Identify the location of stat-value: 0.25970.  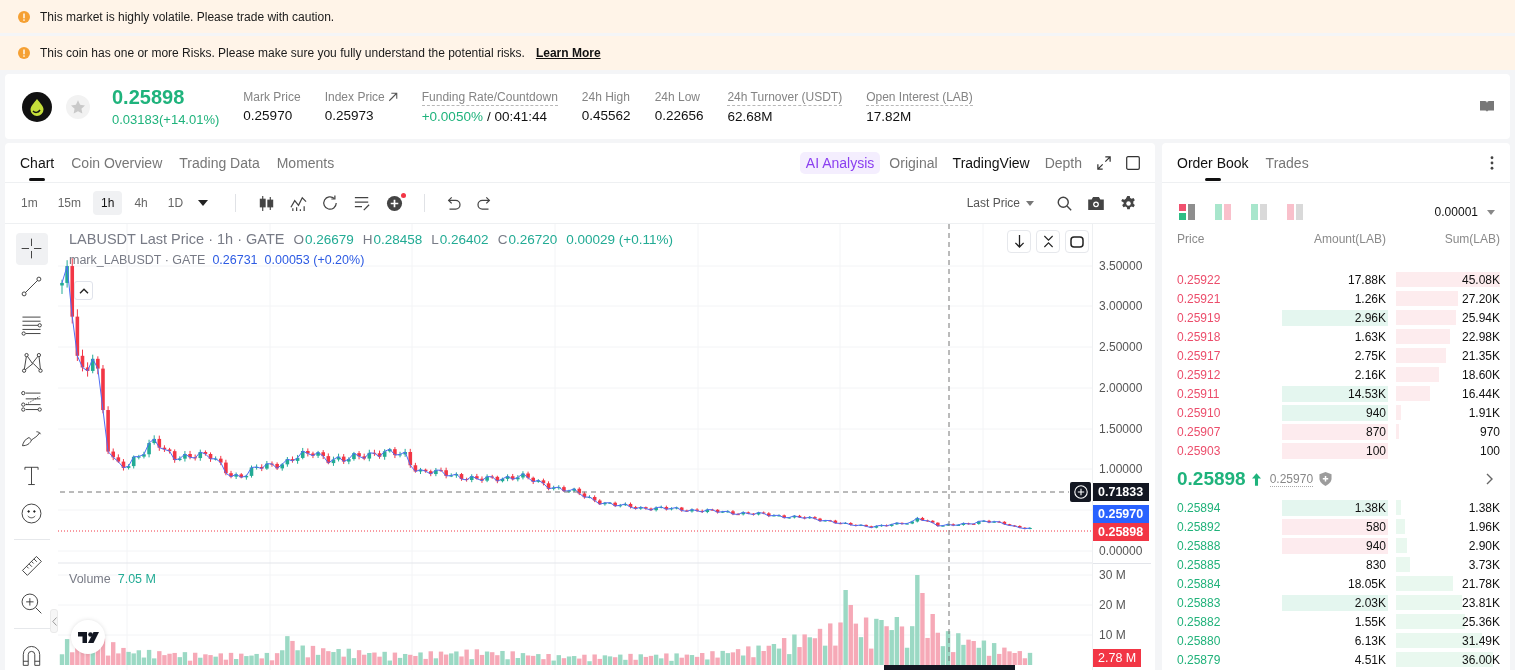
(268, 115).